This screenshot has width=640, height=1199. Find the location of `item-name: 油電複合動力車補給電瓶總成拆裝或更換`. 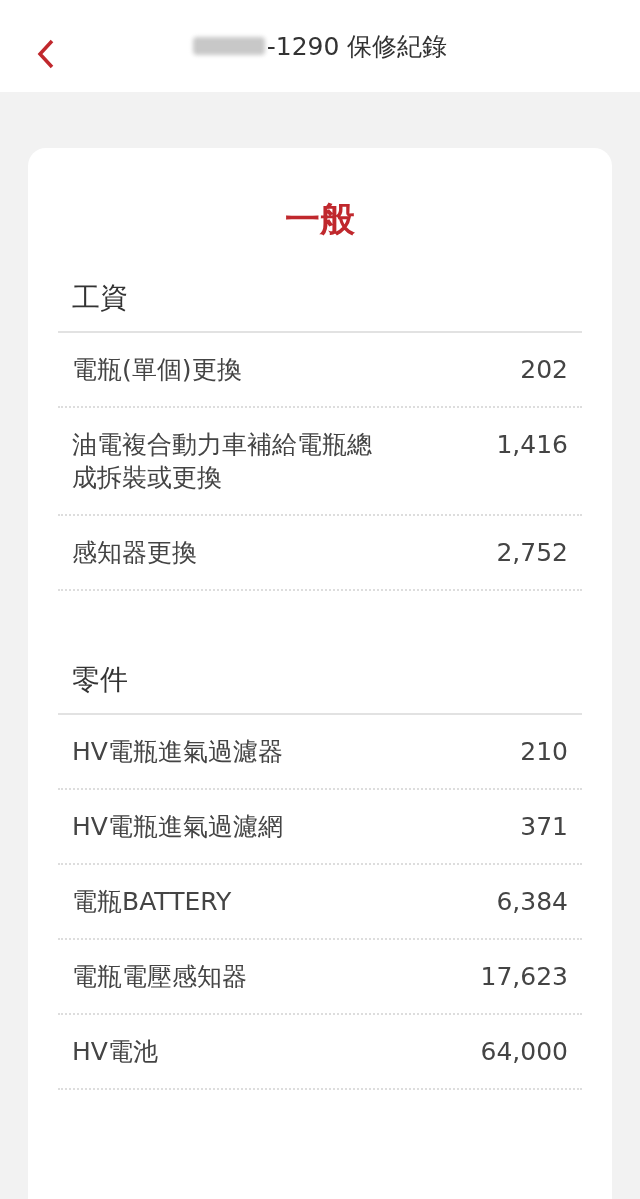

item-name: 油電複合動力車補給電瓶總成拆裝或更換 is located at coordinates (222, 461).